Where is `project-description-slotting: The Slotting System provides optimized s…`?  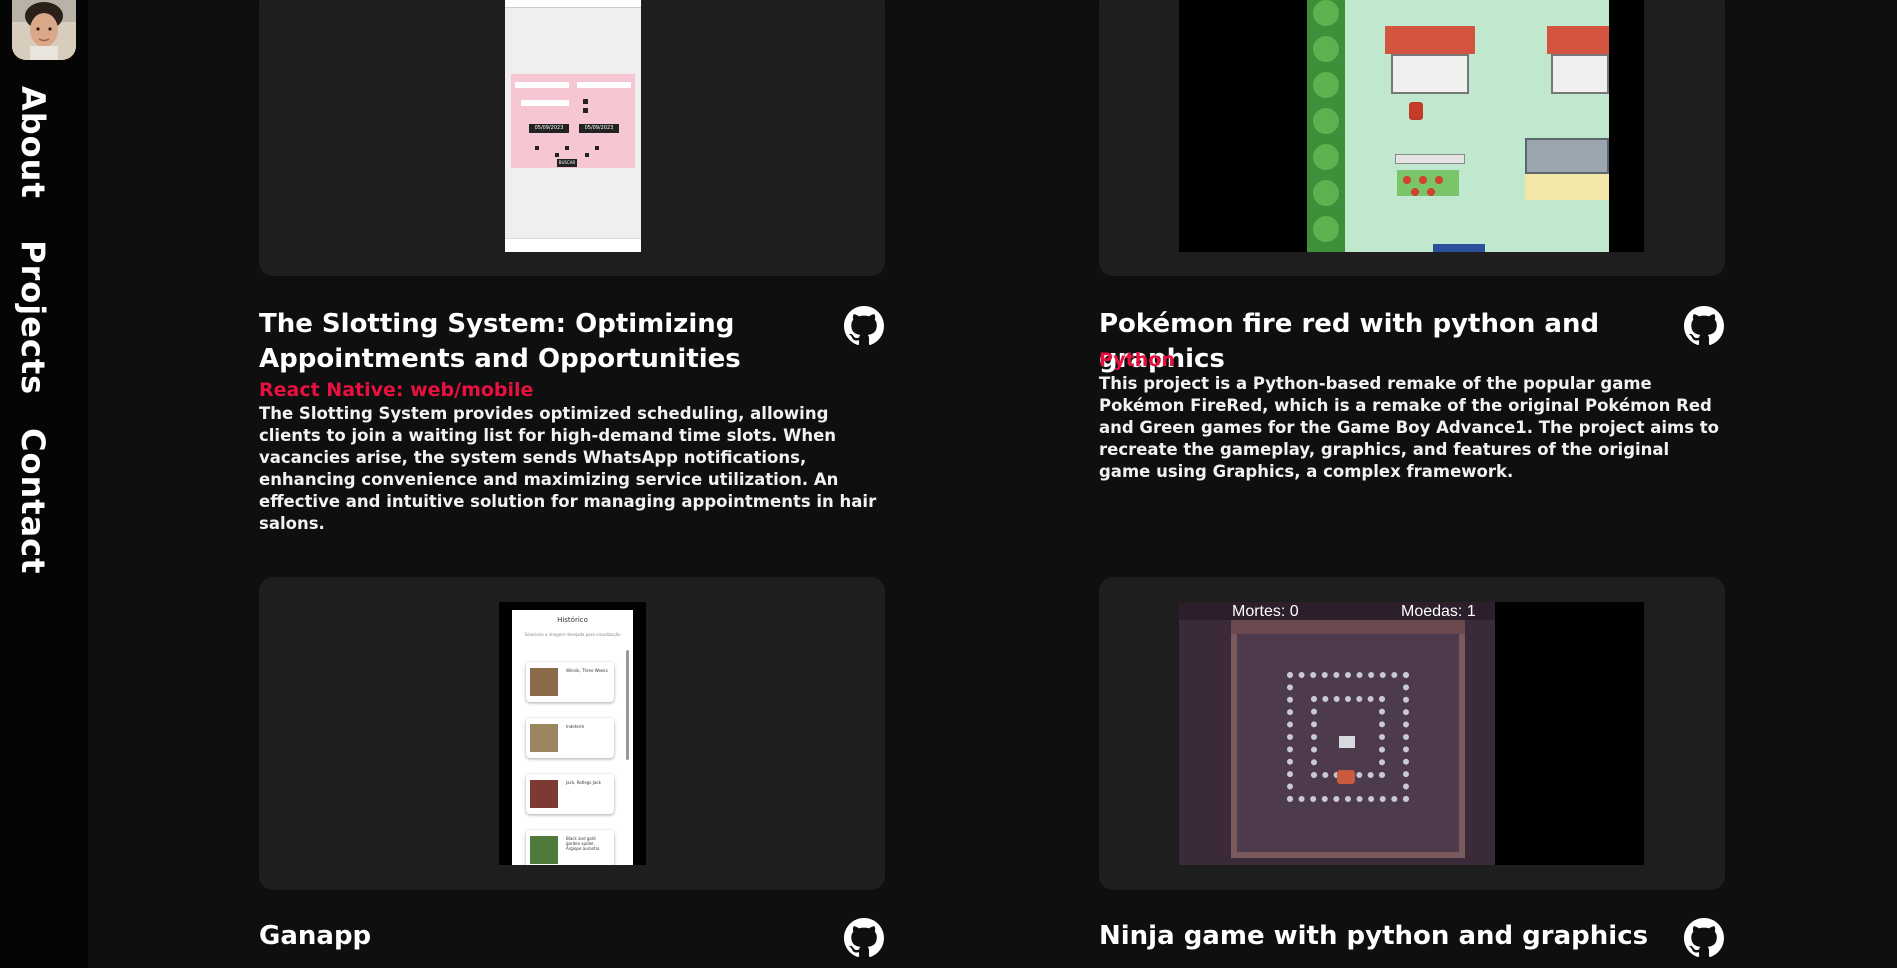 project-description-slotting: The Slotting System provides optimized s… is located at coordinates (568, 468).